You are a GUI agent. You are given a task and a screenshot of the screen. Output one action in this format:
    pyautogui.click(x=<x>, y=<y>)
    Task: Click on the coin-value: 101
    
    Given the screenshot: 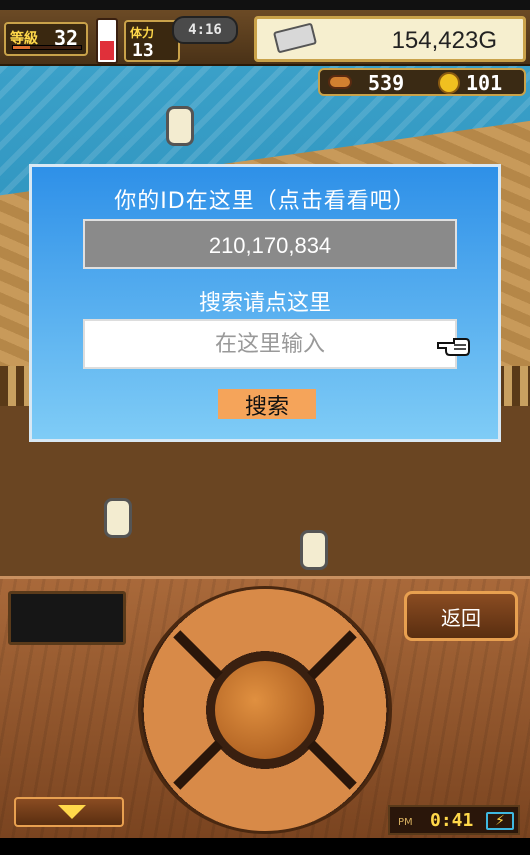 What is the action you would take?
    pyautogui.click(x=484, y=83)
    